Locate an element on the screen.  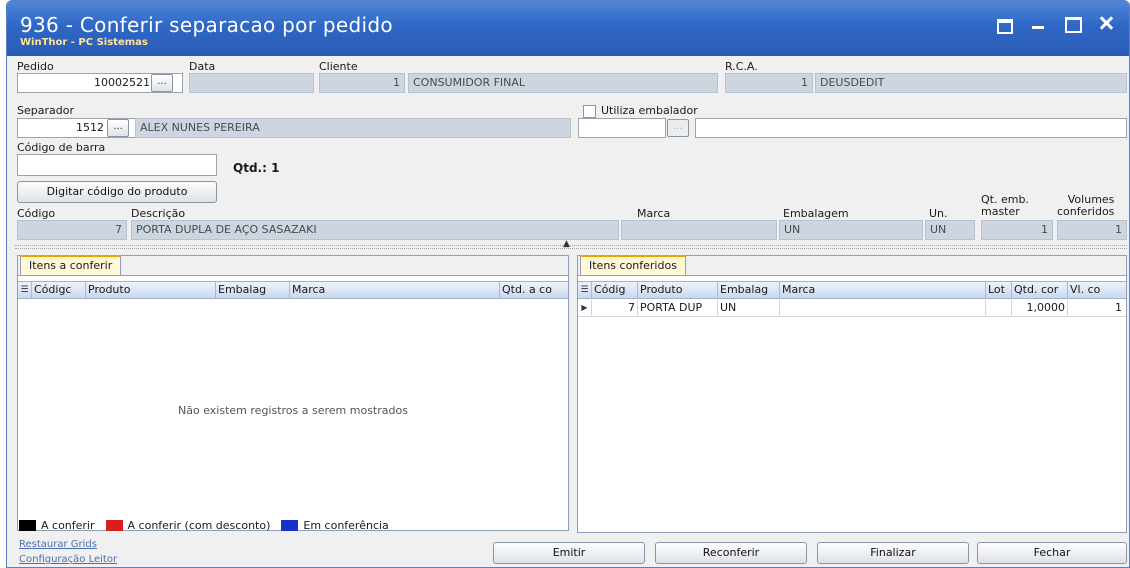
reconferir-label: Reconferir is located at coordinates (731, 552).